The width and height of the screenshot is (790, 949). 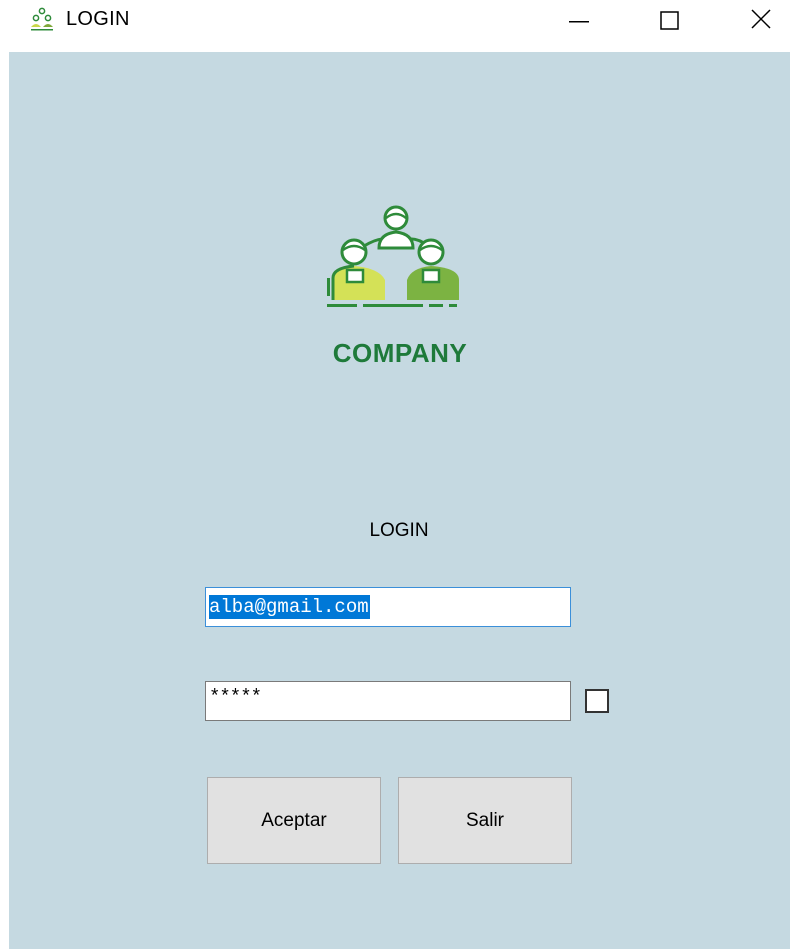 What do you see at coordinates (395, 26) in the screenshot?
I see `title-bar: LOGIN` at bounding box center [395, 26].